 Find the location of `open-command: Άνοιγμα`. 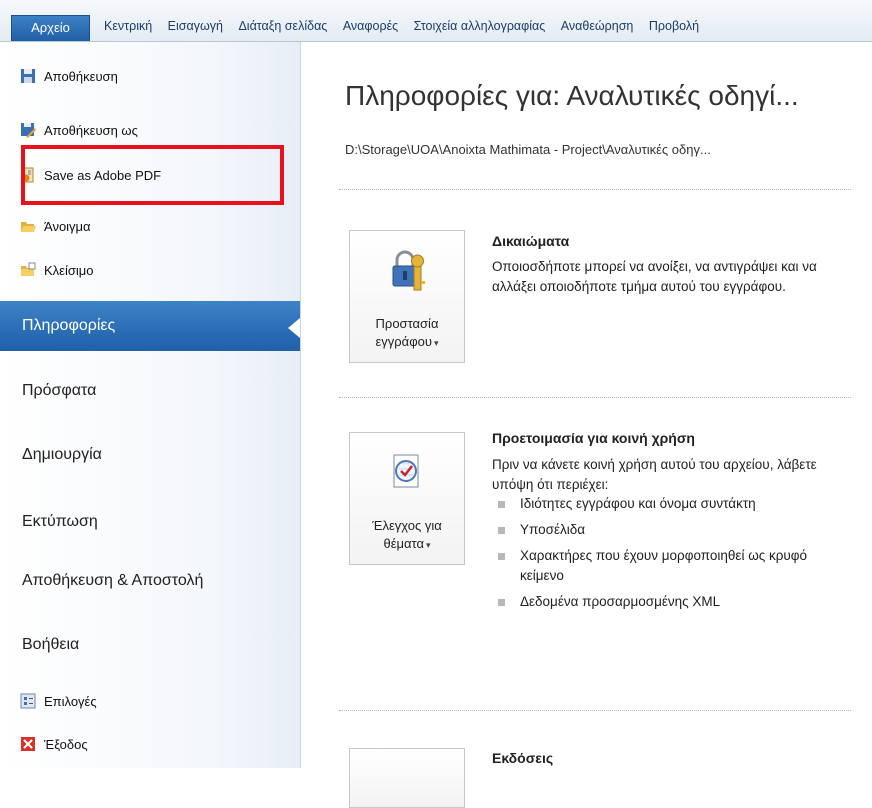

open-command: Άνοιγμα is located at coordinates (55, 226).